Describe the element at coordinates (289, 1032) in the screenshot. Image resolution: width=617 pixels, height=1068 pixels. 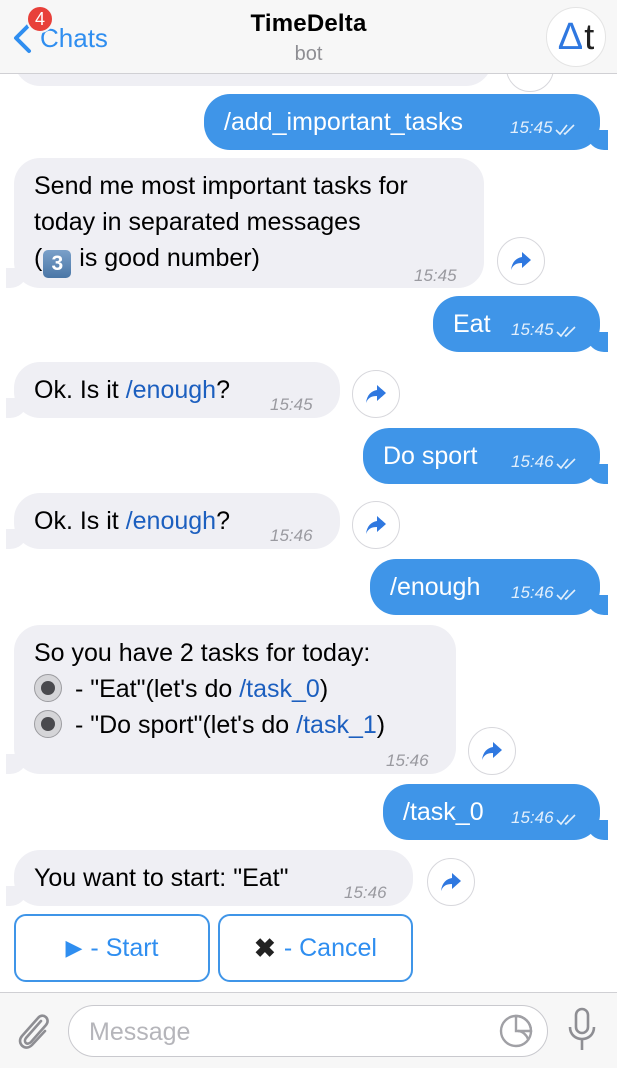
I see `message-input` at that location.